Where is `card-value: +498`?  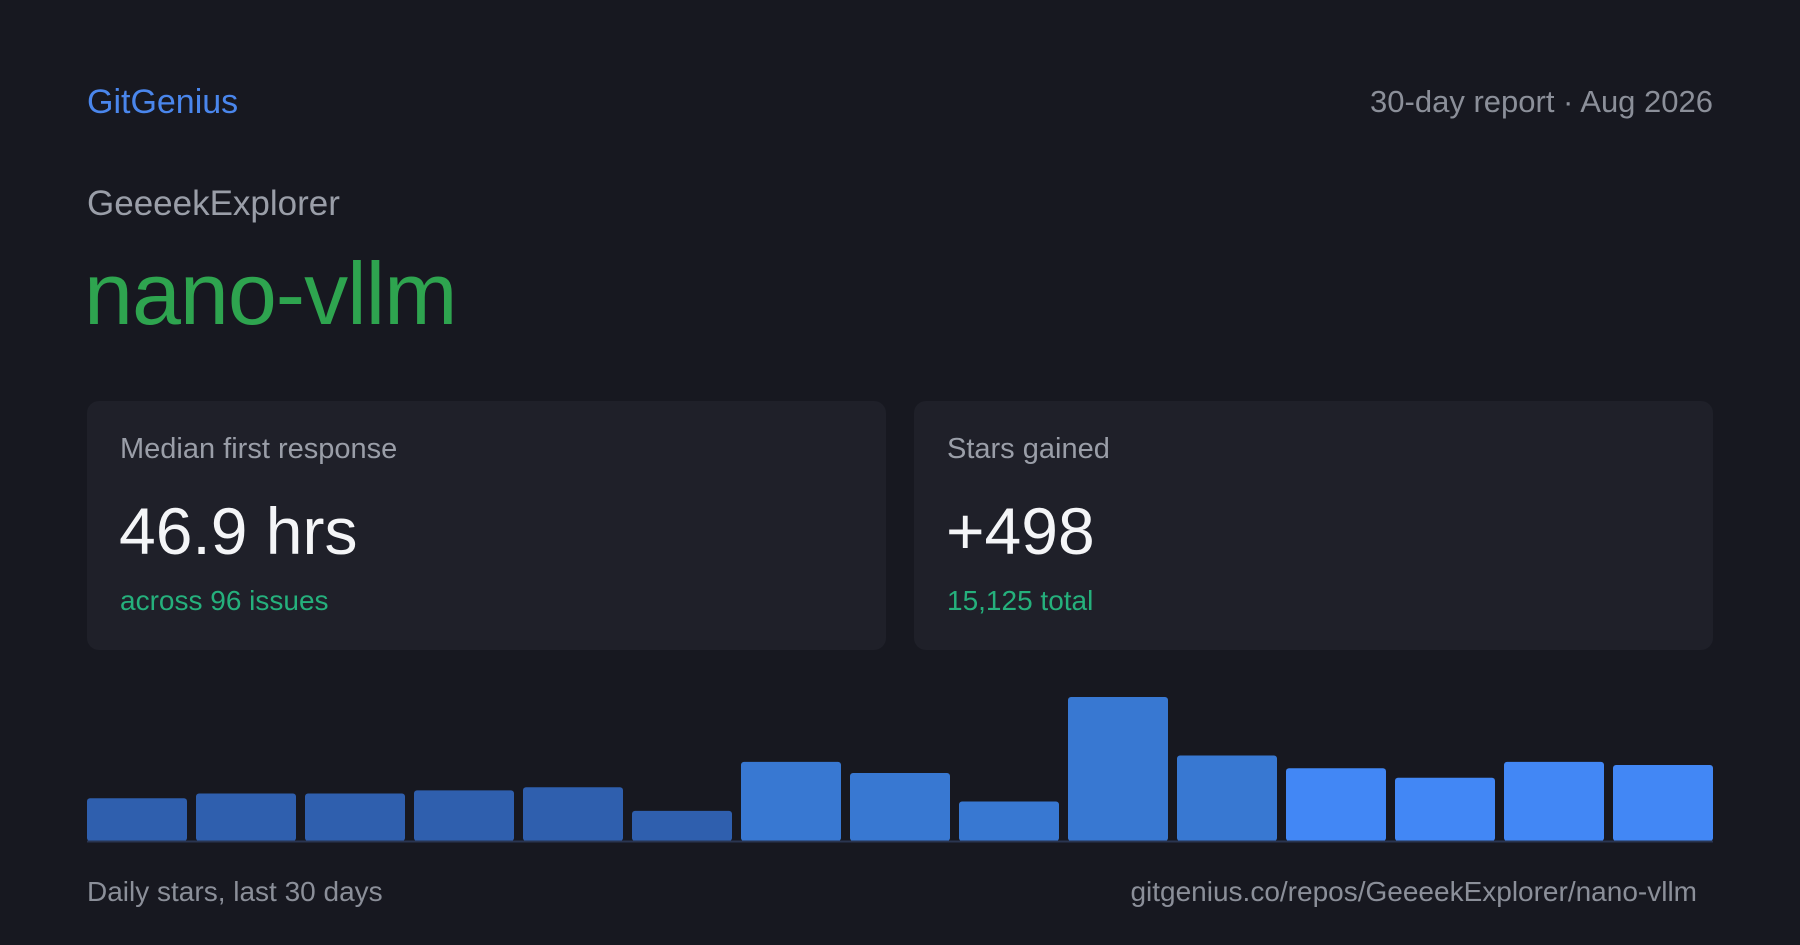 card-value: +498 is located at coordinates (1020, 531).